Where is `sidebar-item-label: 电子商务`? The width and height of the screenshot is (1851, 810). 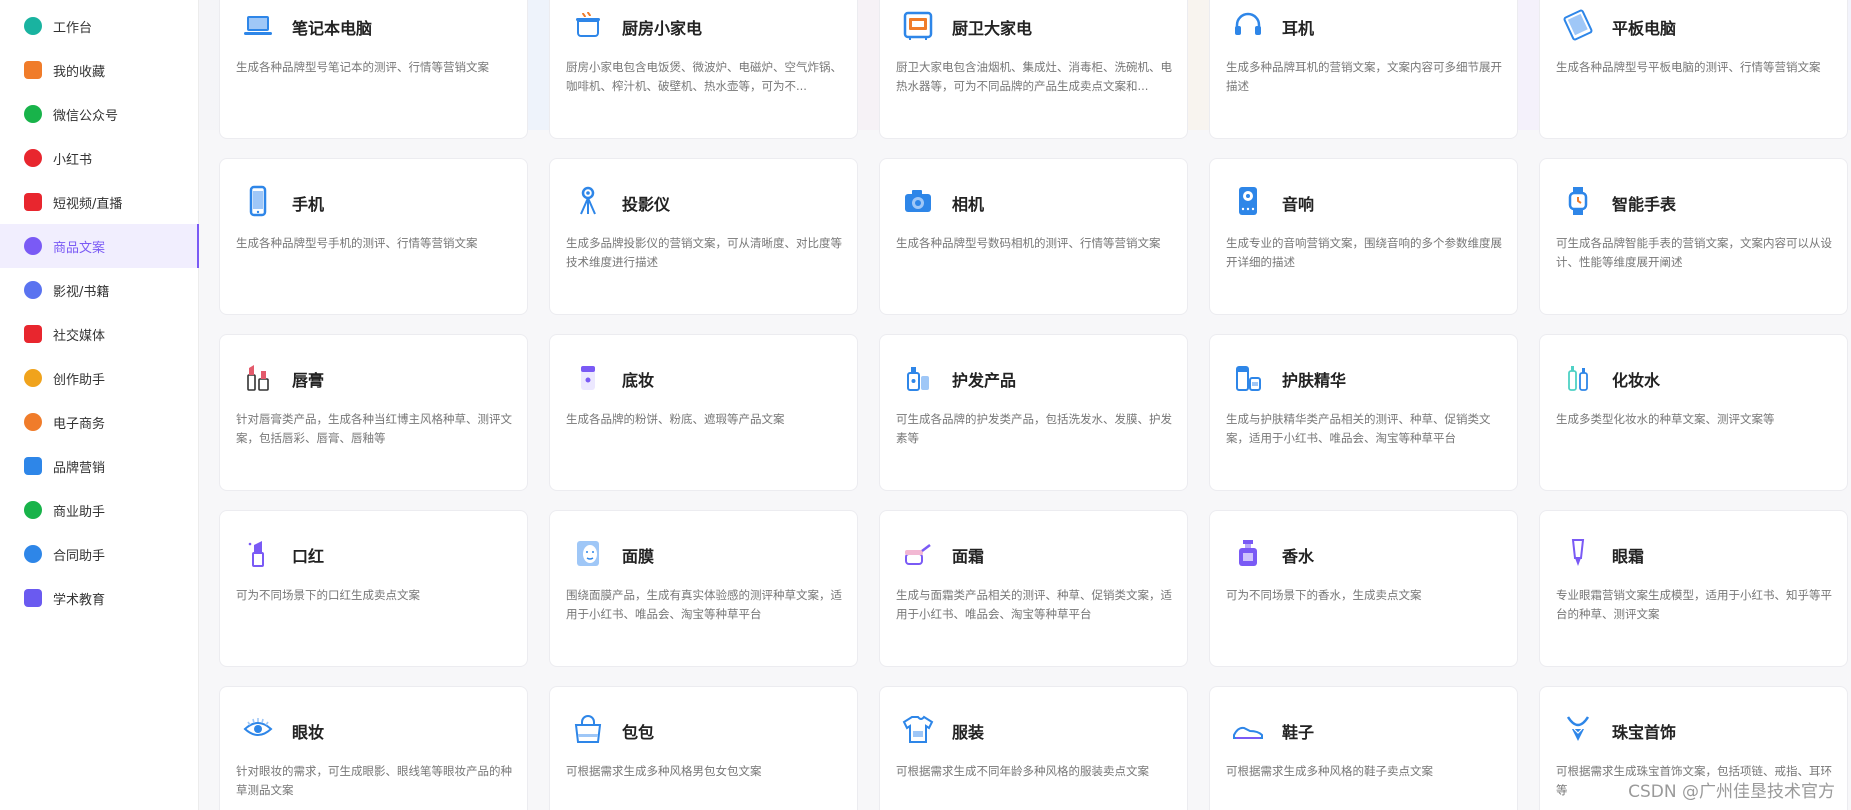 sidebar-item-label: 电子商务 is located at coordinates (79, 424).